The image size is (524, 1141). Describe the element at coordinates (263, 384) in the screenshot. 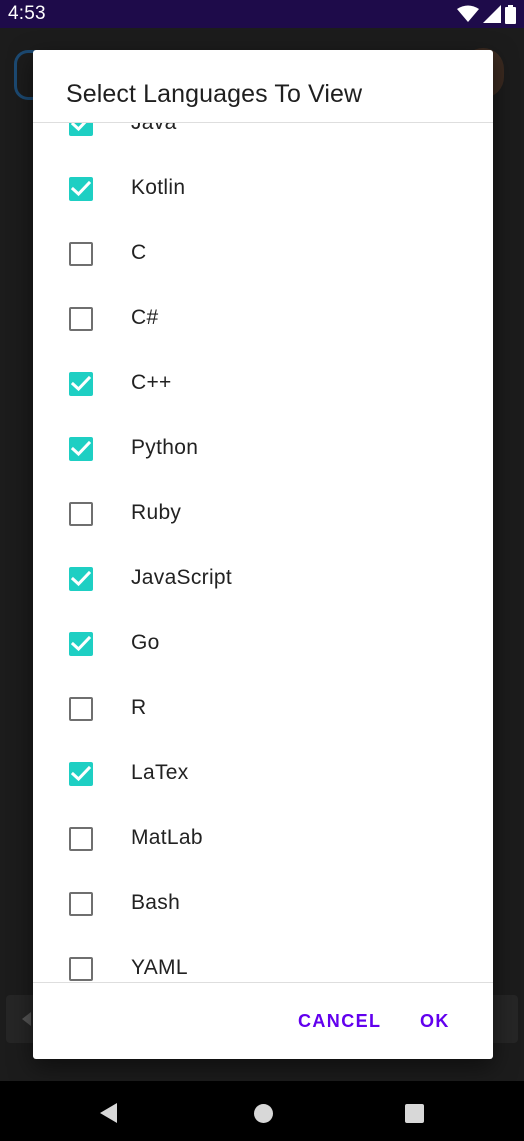

I see `option-row: C++` at that location.